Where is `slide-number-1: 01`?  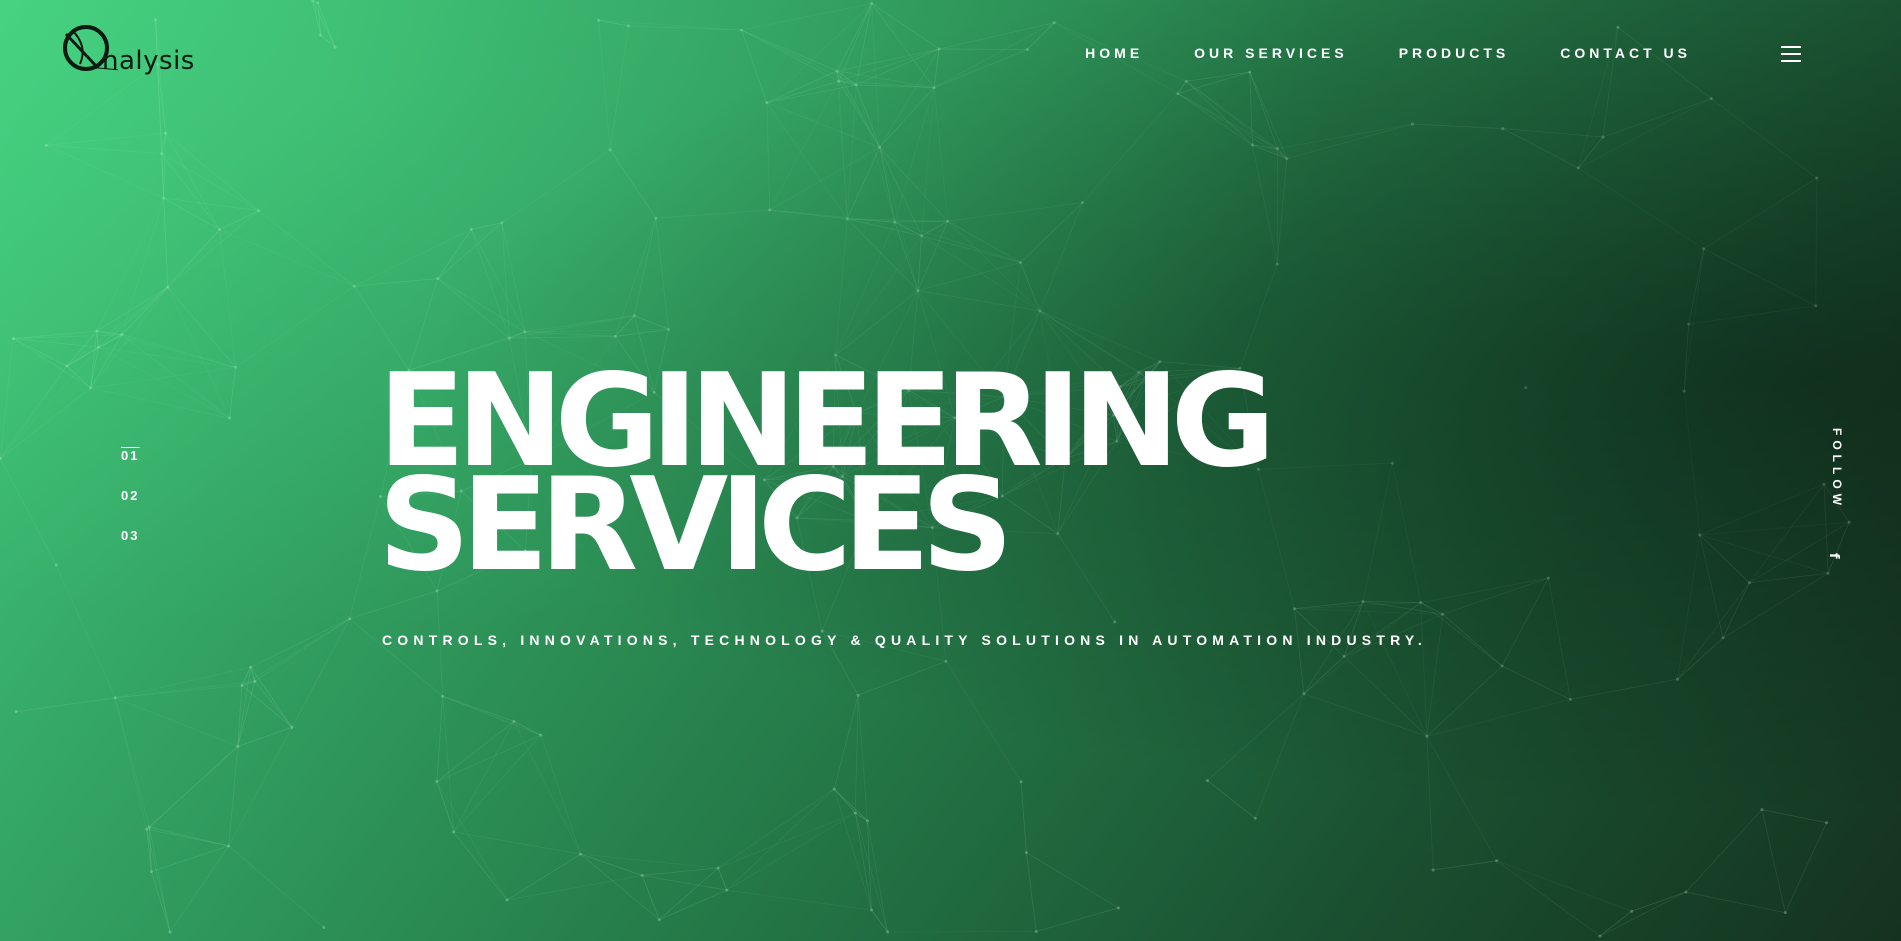
slide-number-1: 01 is located at coordinates (130, 468).